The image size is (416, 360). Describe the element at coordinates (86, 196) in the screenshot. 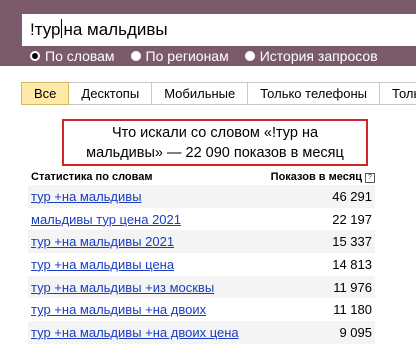

I see `keyword-link: тур +на мальдивы` at that location.